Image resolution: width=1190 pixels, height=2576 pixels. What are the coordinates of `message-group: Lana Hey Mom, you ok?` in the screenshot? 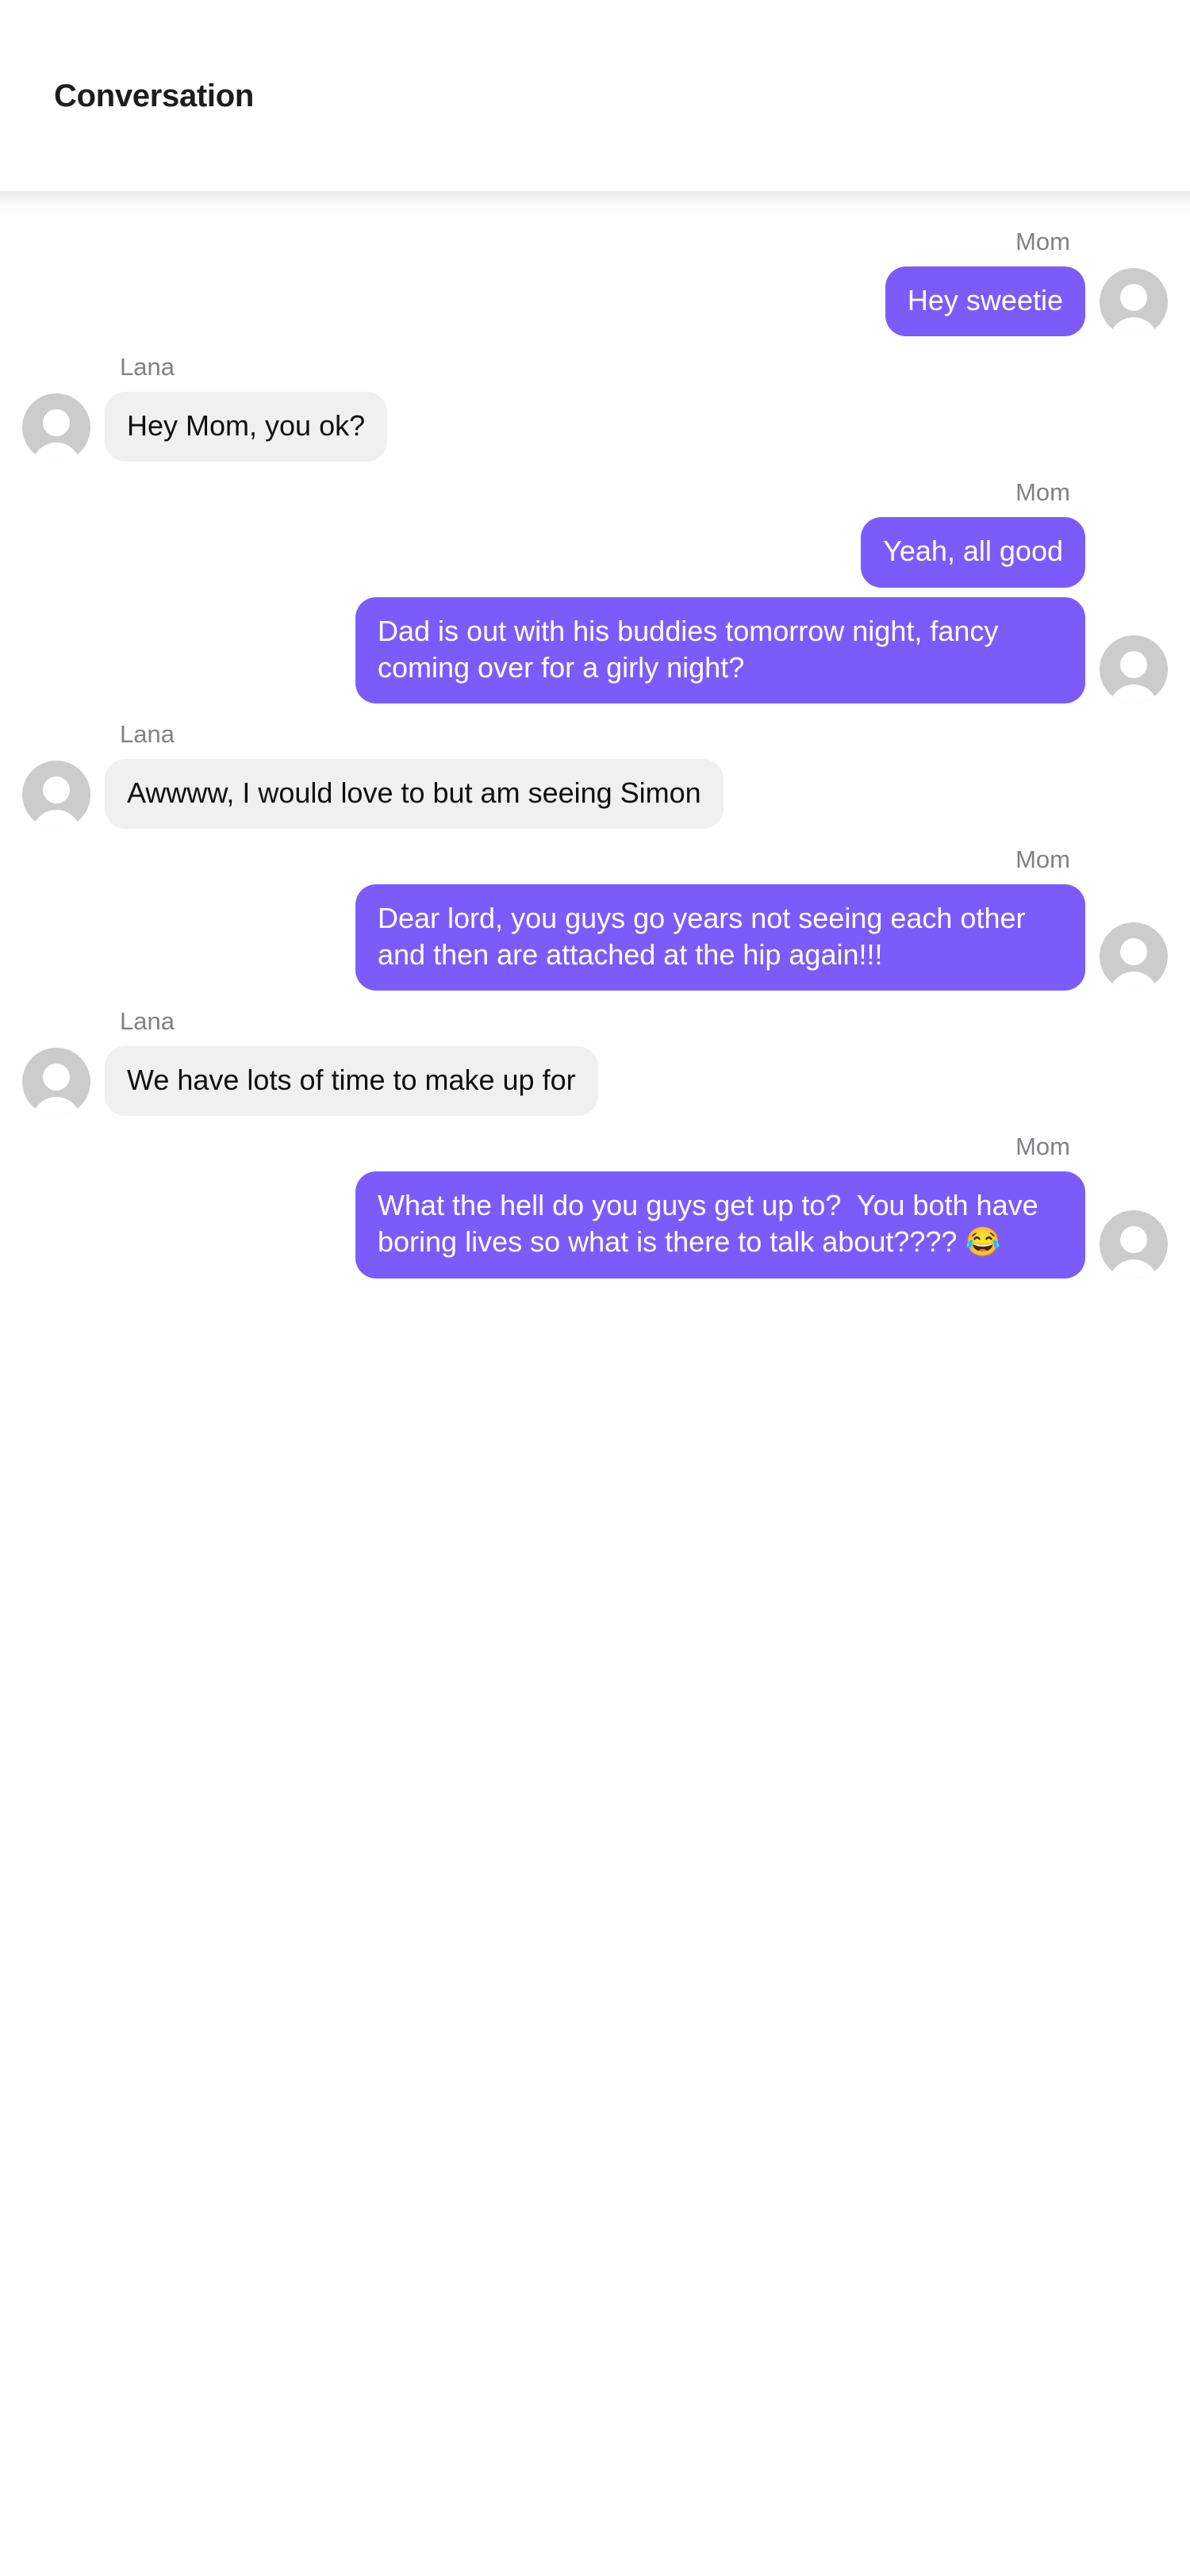 It's located at (595, 408).